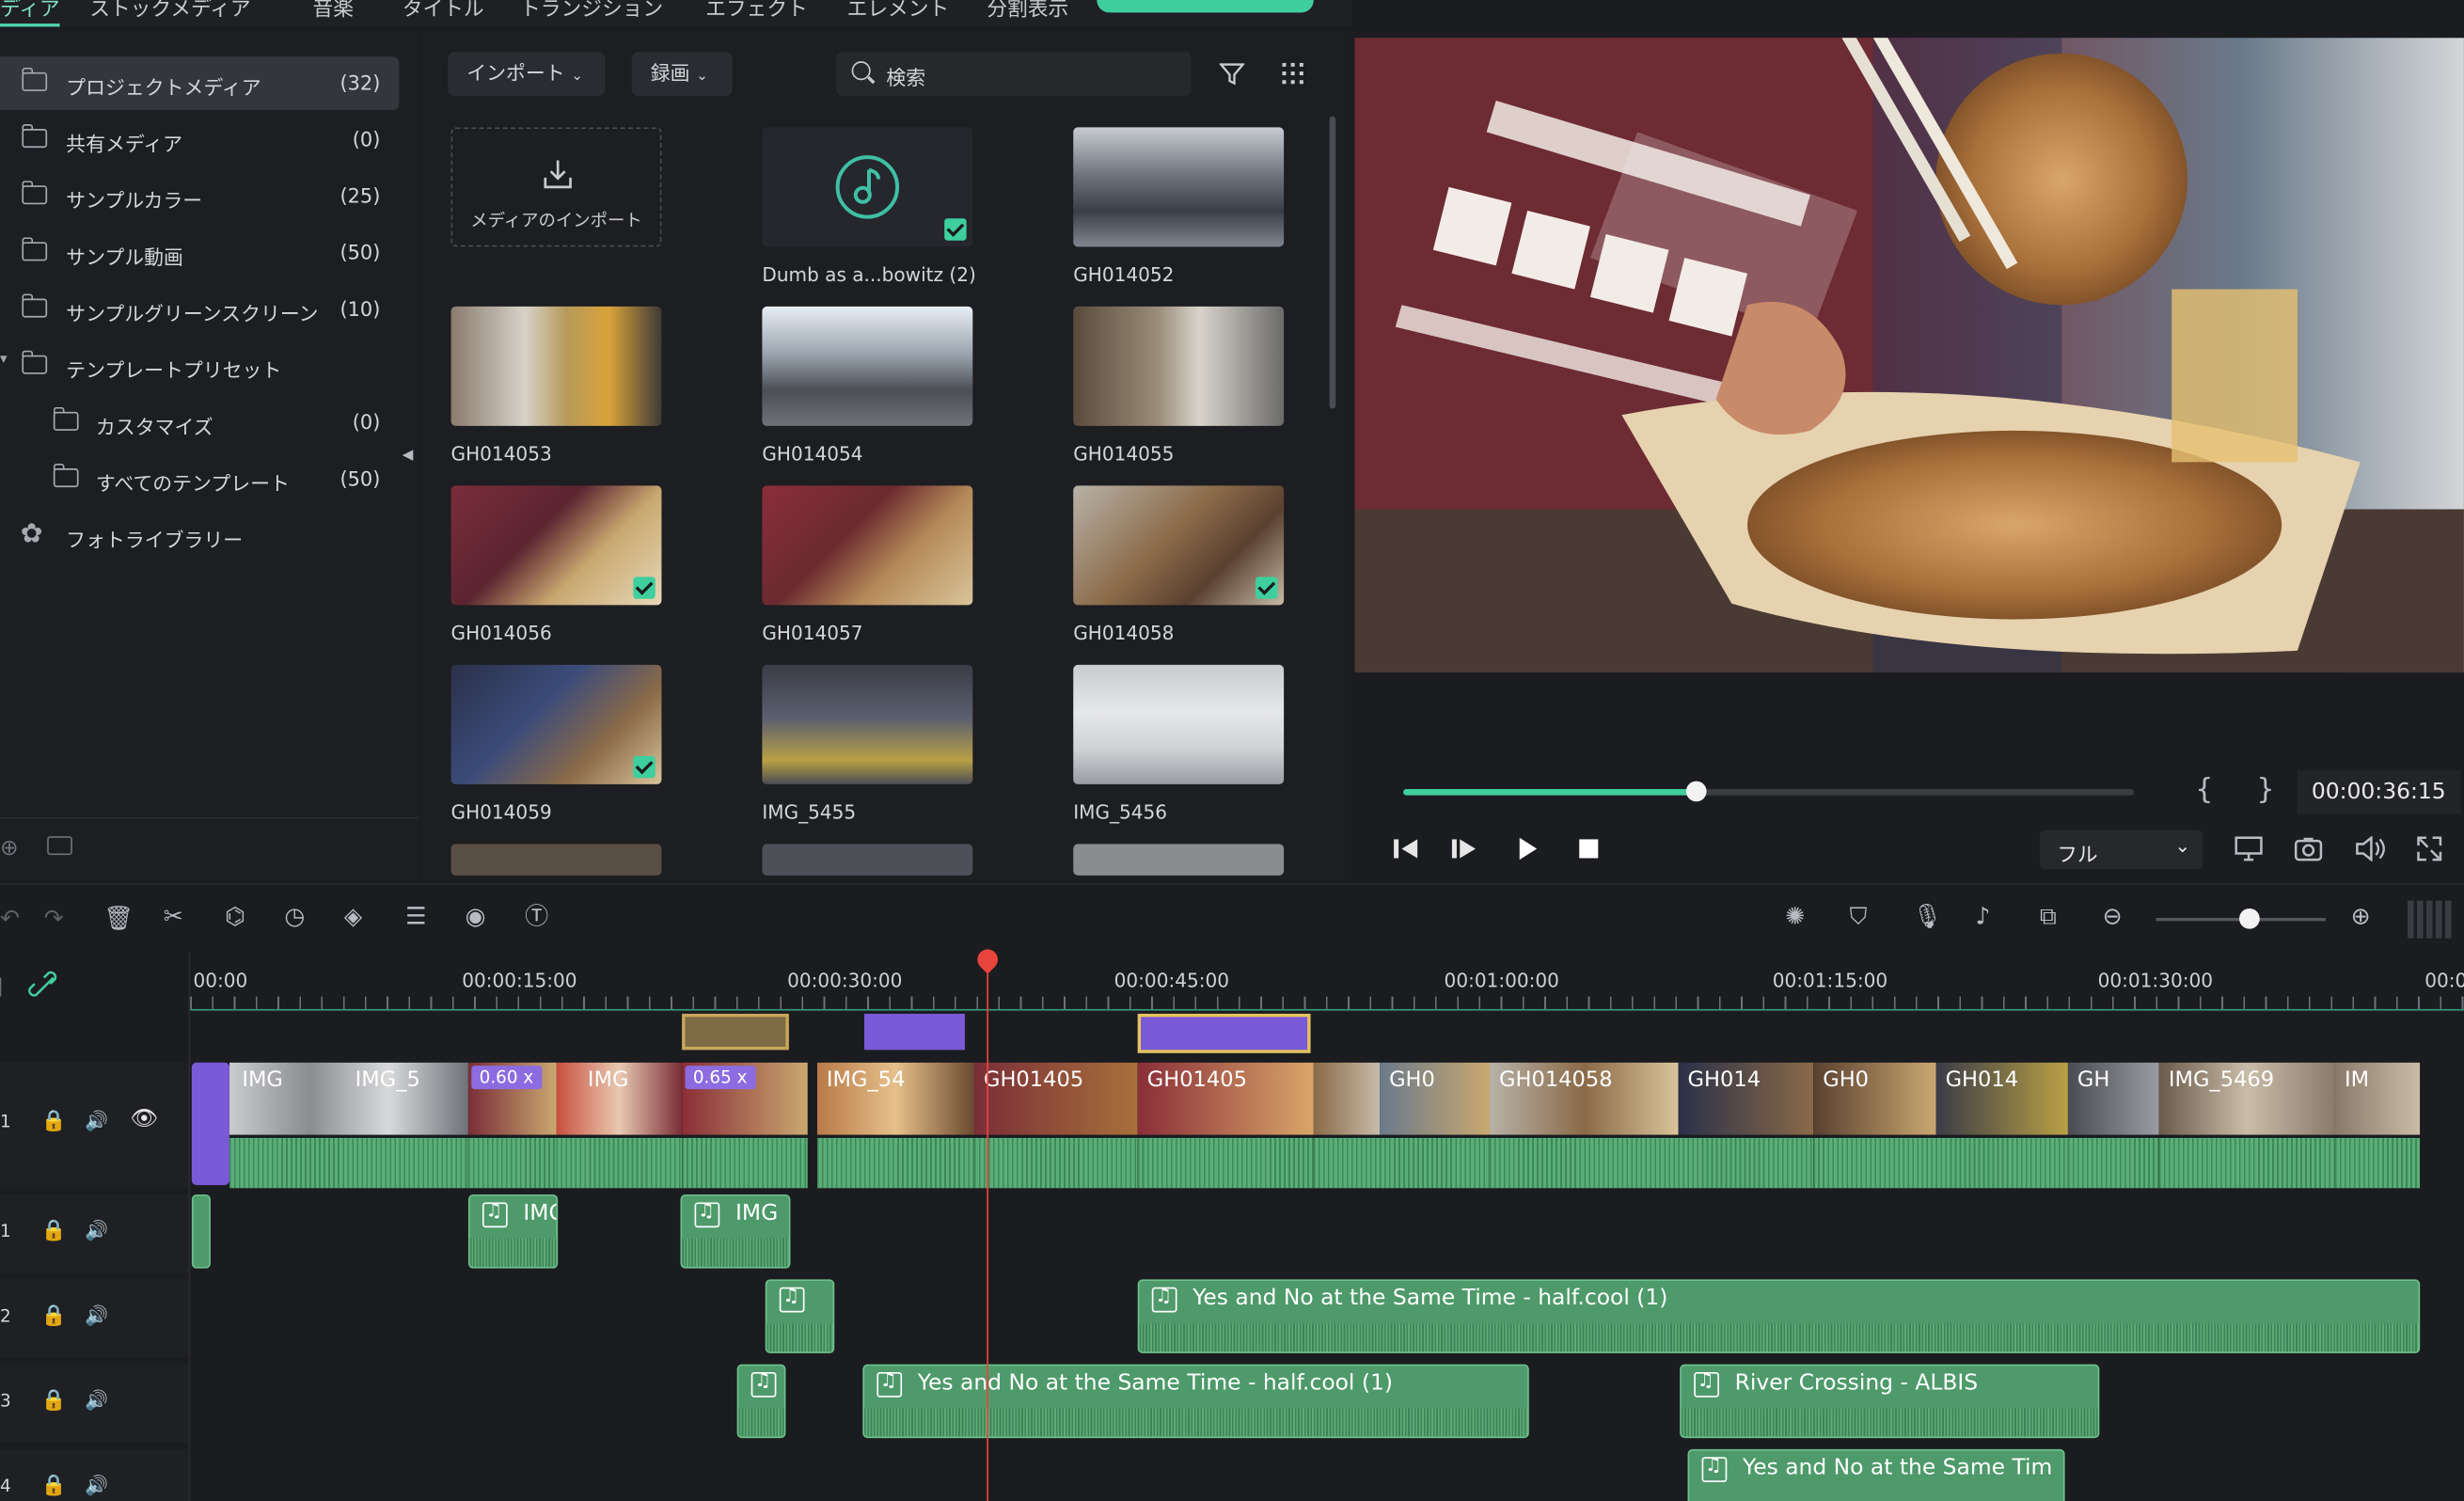 This screenshot has width=2464, height=1501. What do you see at coordinates (30, 11) in the screenshot?
I see `tab-media: ディア` at bounding box center [30, 11].